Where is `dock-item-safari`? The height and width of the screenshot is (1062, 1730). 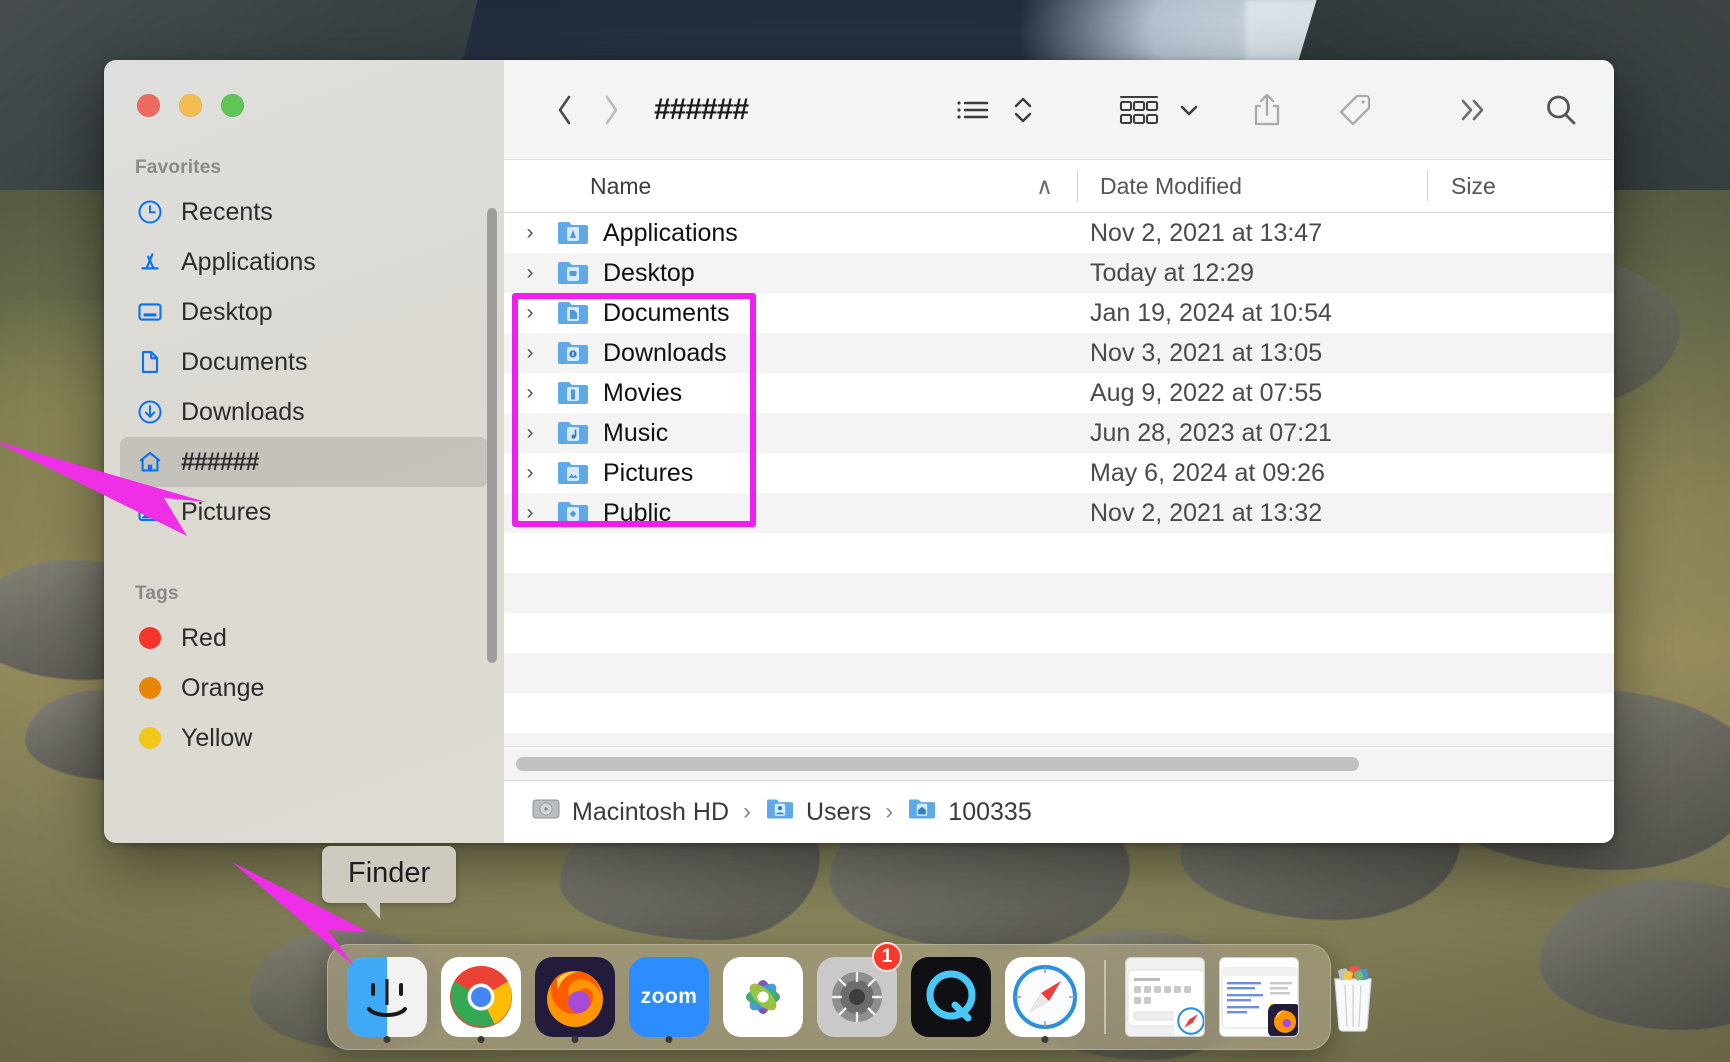 dock-item-safari is located at coordinates (1045, 997).